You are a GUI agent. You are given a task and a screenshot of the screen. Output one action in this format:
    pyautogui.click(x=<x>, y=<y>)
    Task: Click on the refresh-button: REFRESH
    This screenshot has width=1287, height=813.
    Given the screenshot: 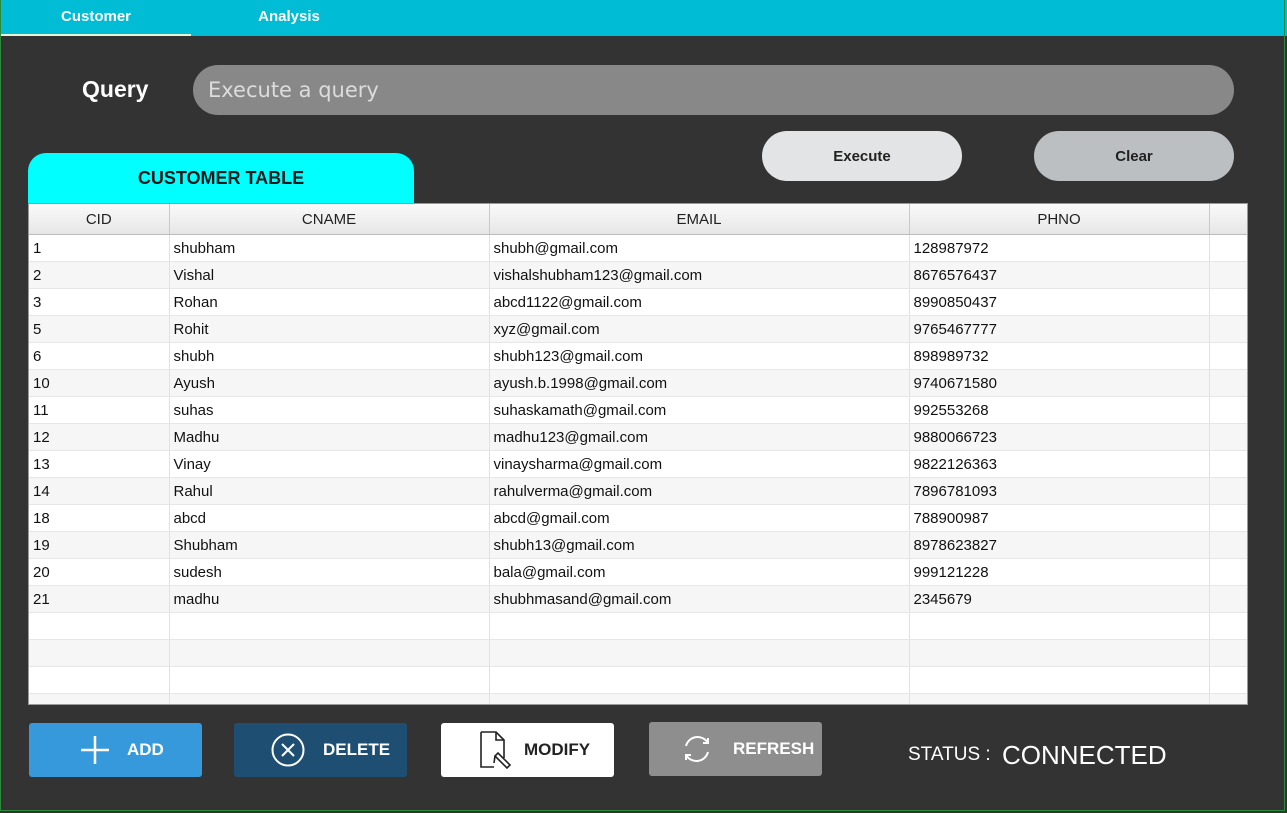 What is the action you would take?
    pyautogui.click(x=735, y=749)
    